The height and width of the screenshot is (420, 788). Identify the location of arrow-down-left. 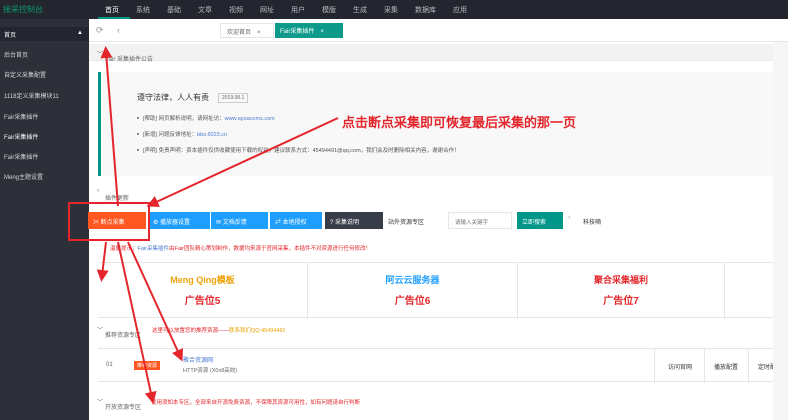
(102, 261).